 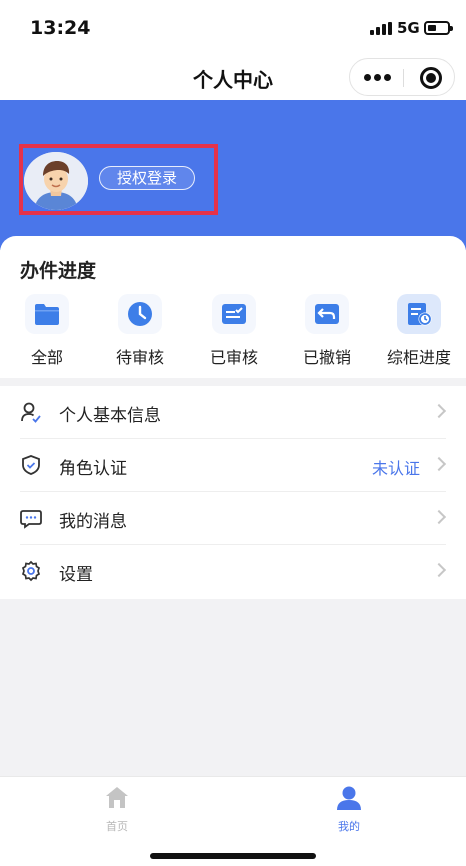 I want to click on home-indicator, so click(x=233, y=856).